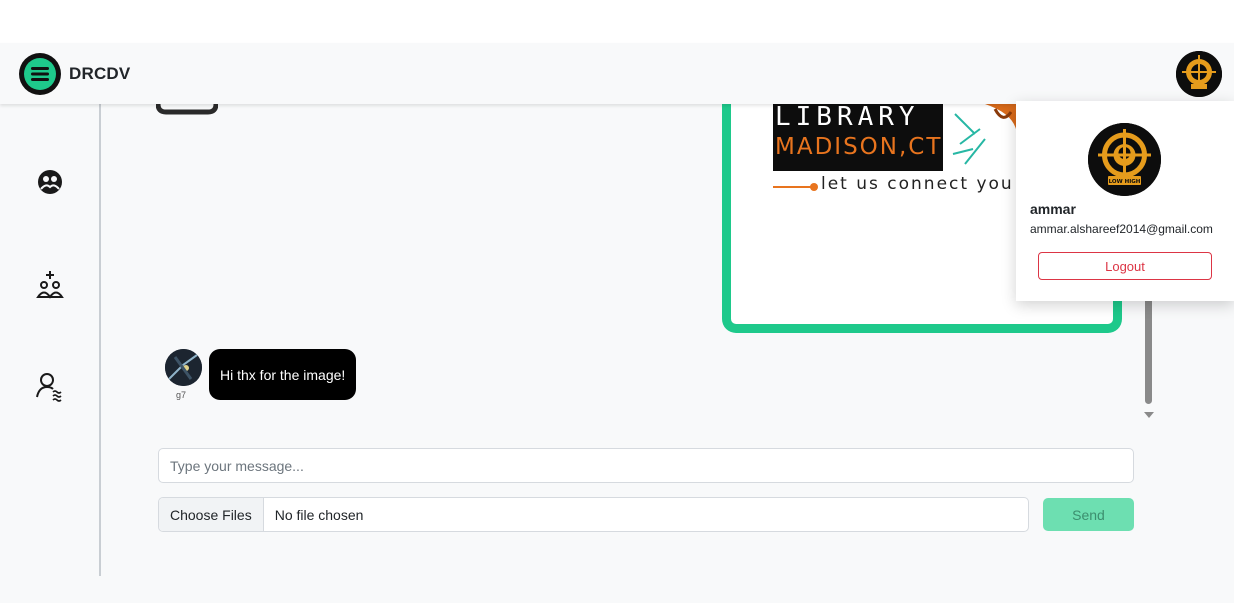 The width and height of the screenshot is (1234, 603). Describe the element at coordinates (617, 21) in the screenshot. I see `browser-top-strip` at that location.